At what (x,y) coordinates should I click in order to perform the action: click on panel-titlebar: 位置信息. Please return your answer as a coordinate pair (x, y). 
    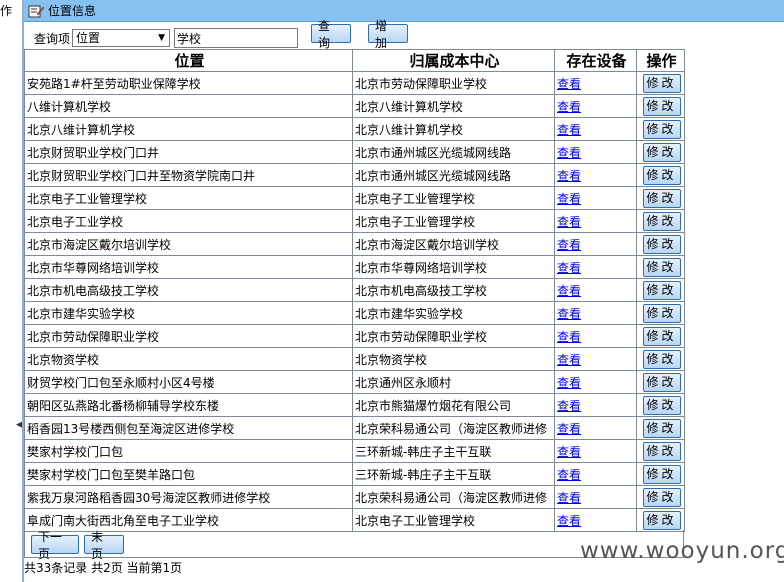
    Looking at the image, I should click on (404, 11).